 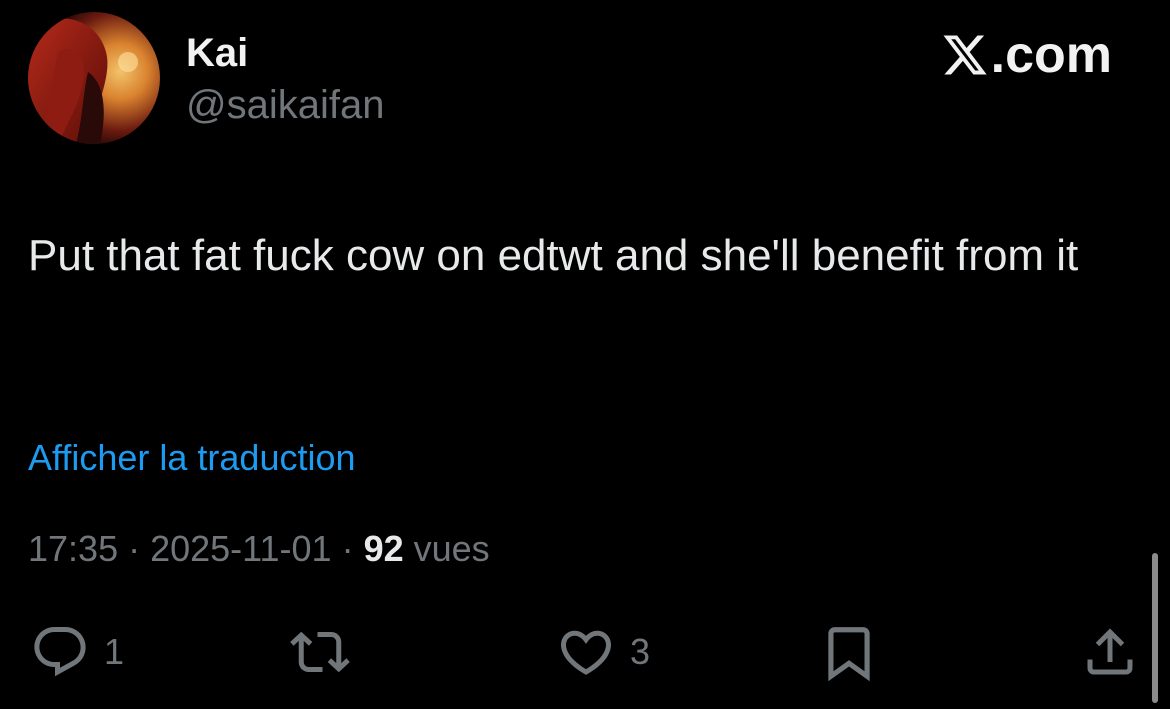 What do you see at coordinates (383, 548) in the screenshot?
I see `views-count: 92` at bounding box center [383, 548].